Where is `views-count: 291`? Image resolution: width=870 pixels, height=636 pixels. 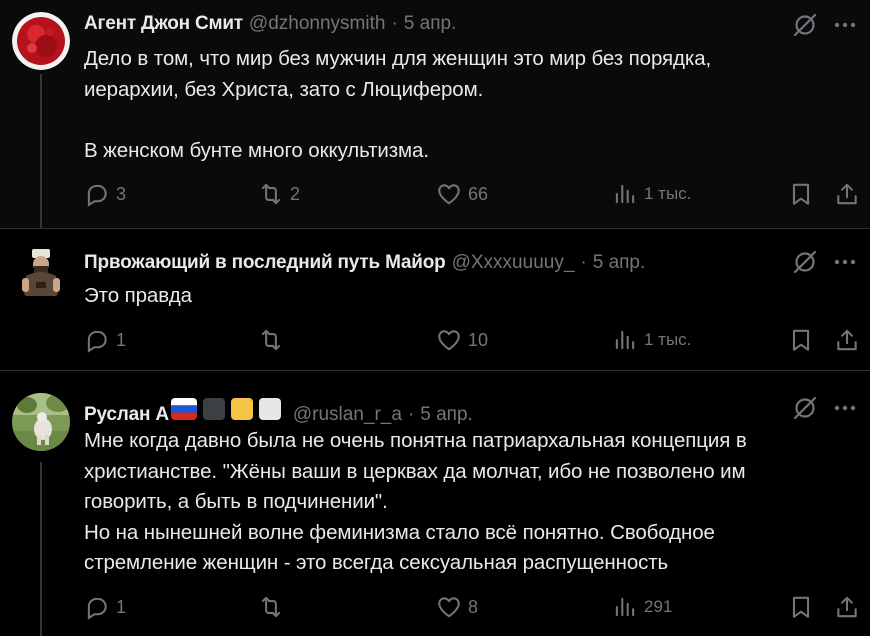
views-count: 291 is located at coordinates (658, 606).